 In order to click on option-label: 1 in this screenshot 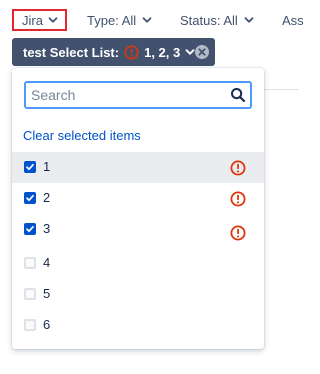, I will do `click(47, 166)`.